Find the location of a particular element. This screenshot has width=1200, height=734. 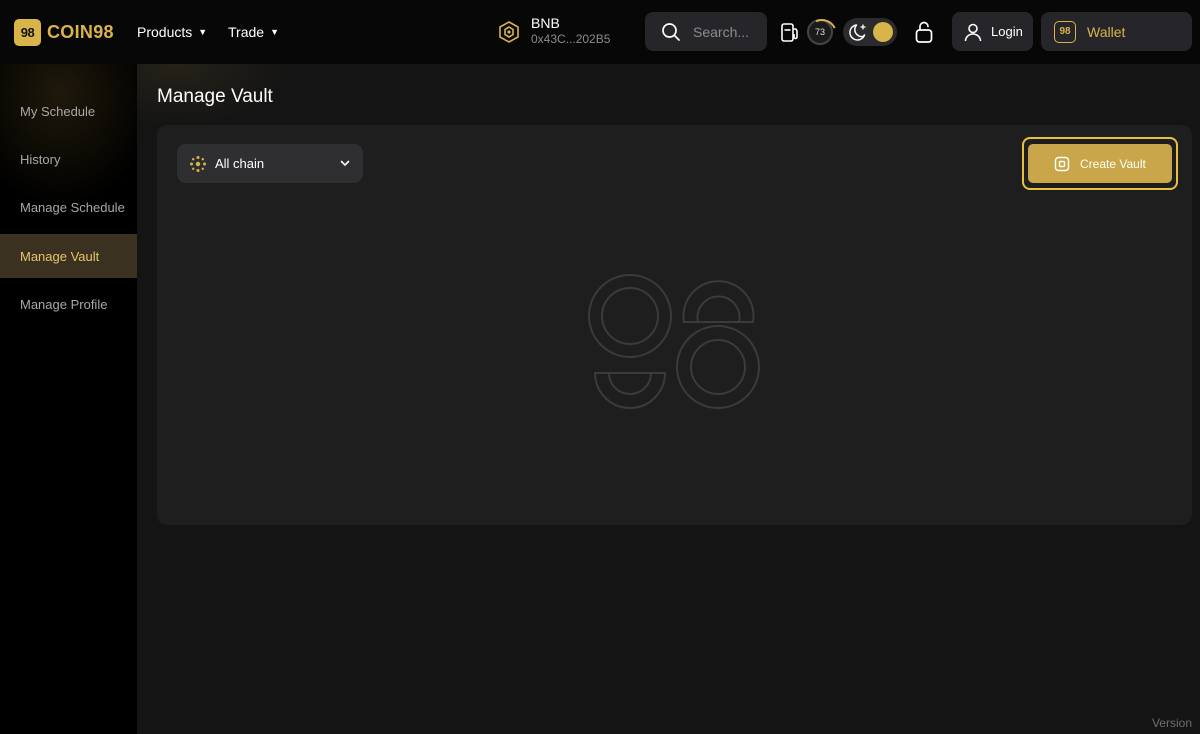

wallet-address: 0x43C...202B5 is located at coordinates (571, 39).